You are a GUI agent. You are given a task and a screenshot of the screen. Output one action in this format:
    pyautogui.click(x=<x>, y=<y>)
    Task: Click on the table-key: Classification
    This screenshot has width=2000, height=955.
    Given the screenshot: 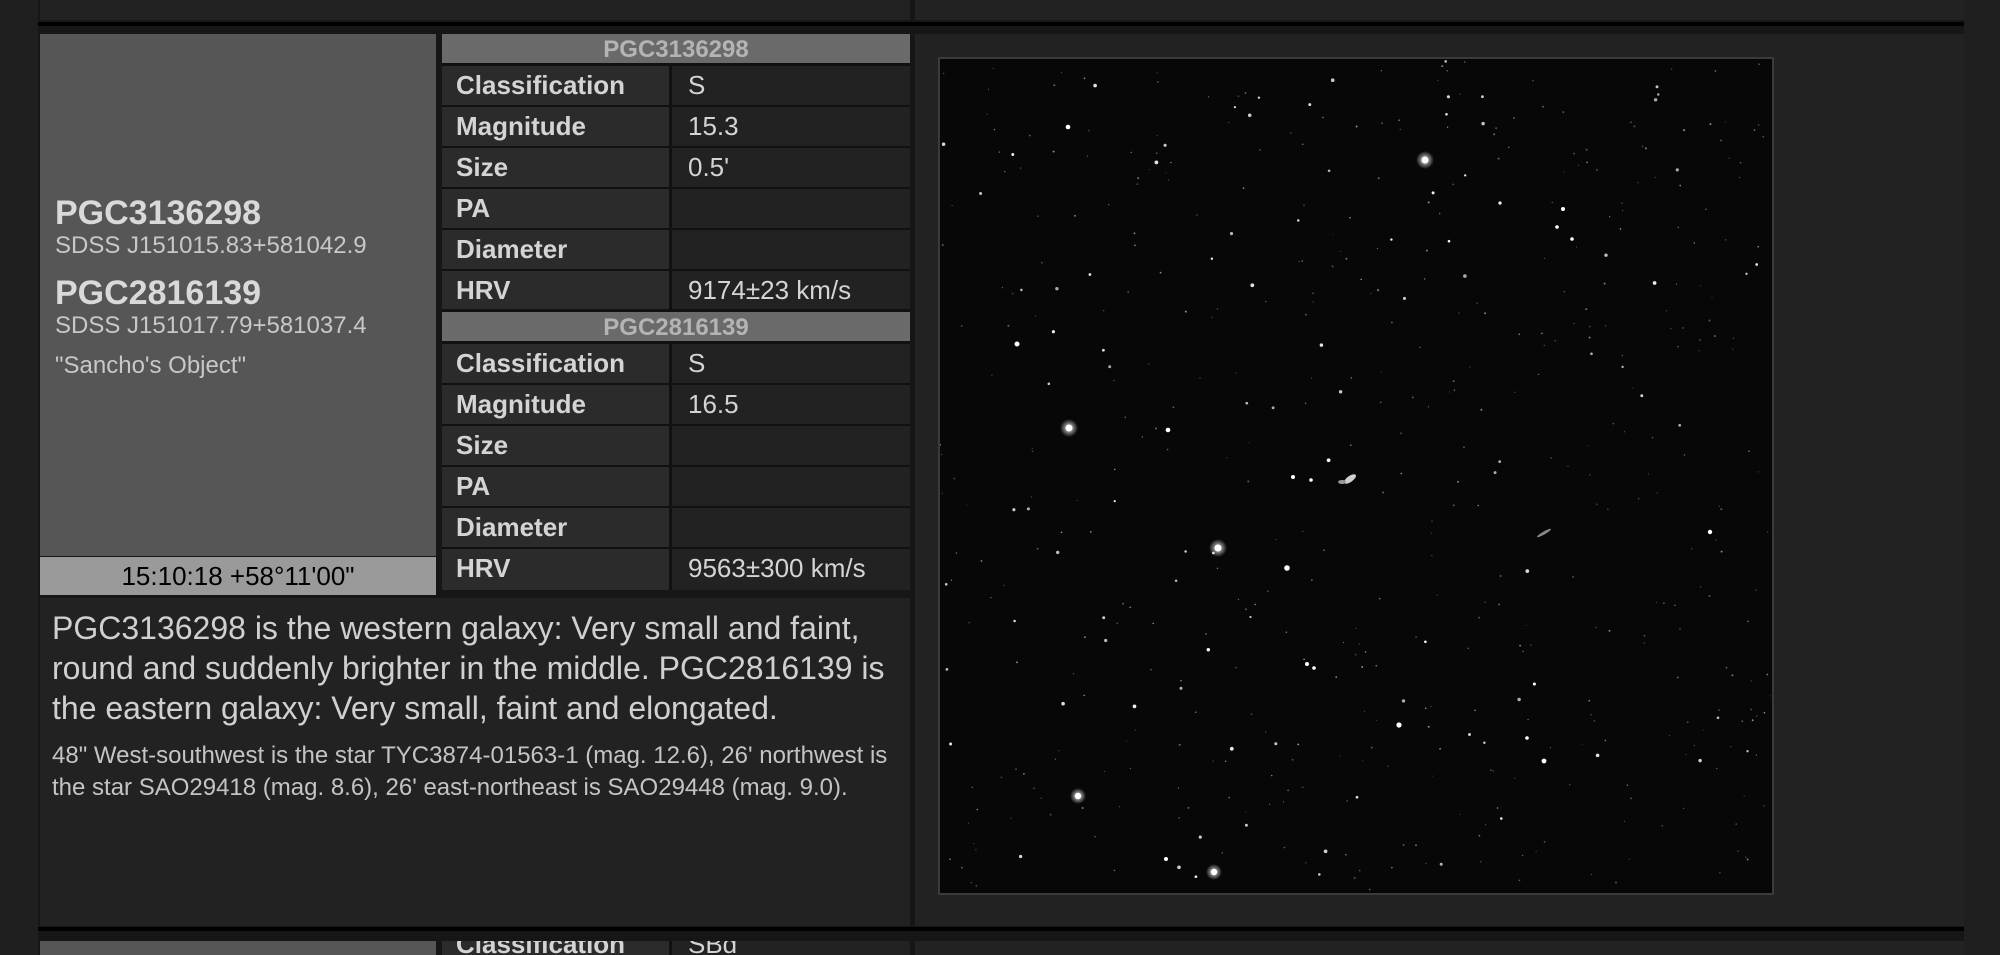 What is the action you would take?
    pyautogui.click(x=557, y=948)
    